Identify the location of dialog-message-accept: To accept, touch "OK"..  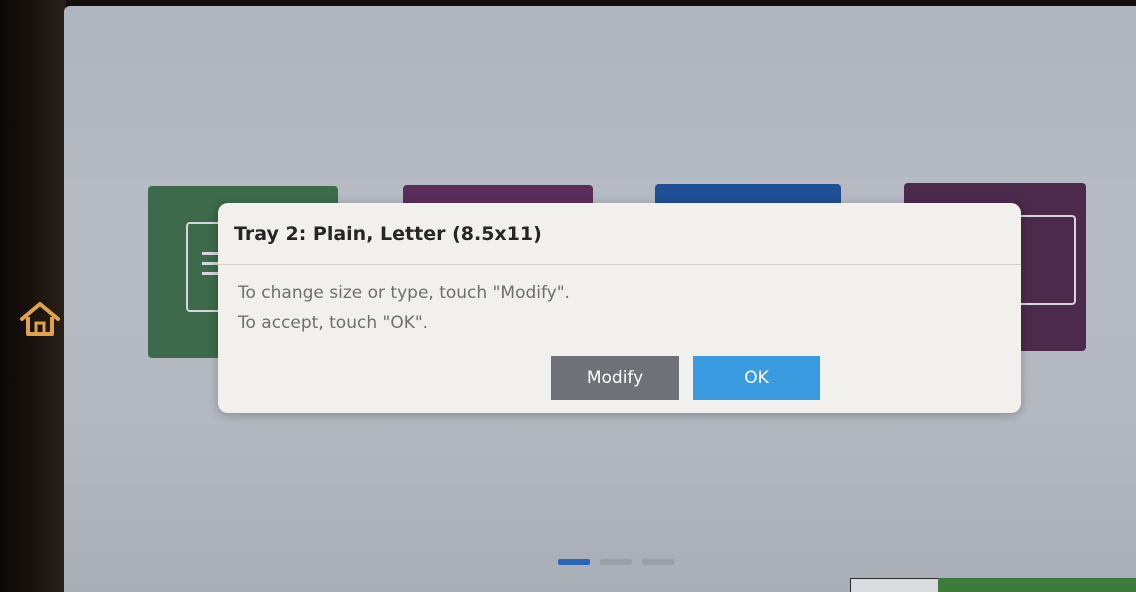
(333, 323).